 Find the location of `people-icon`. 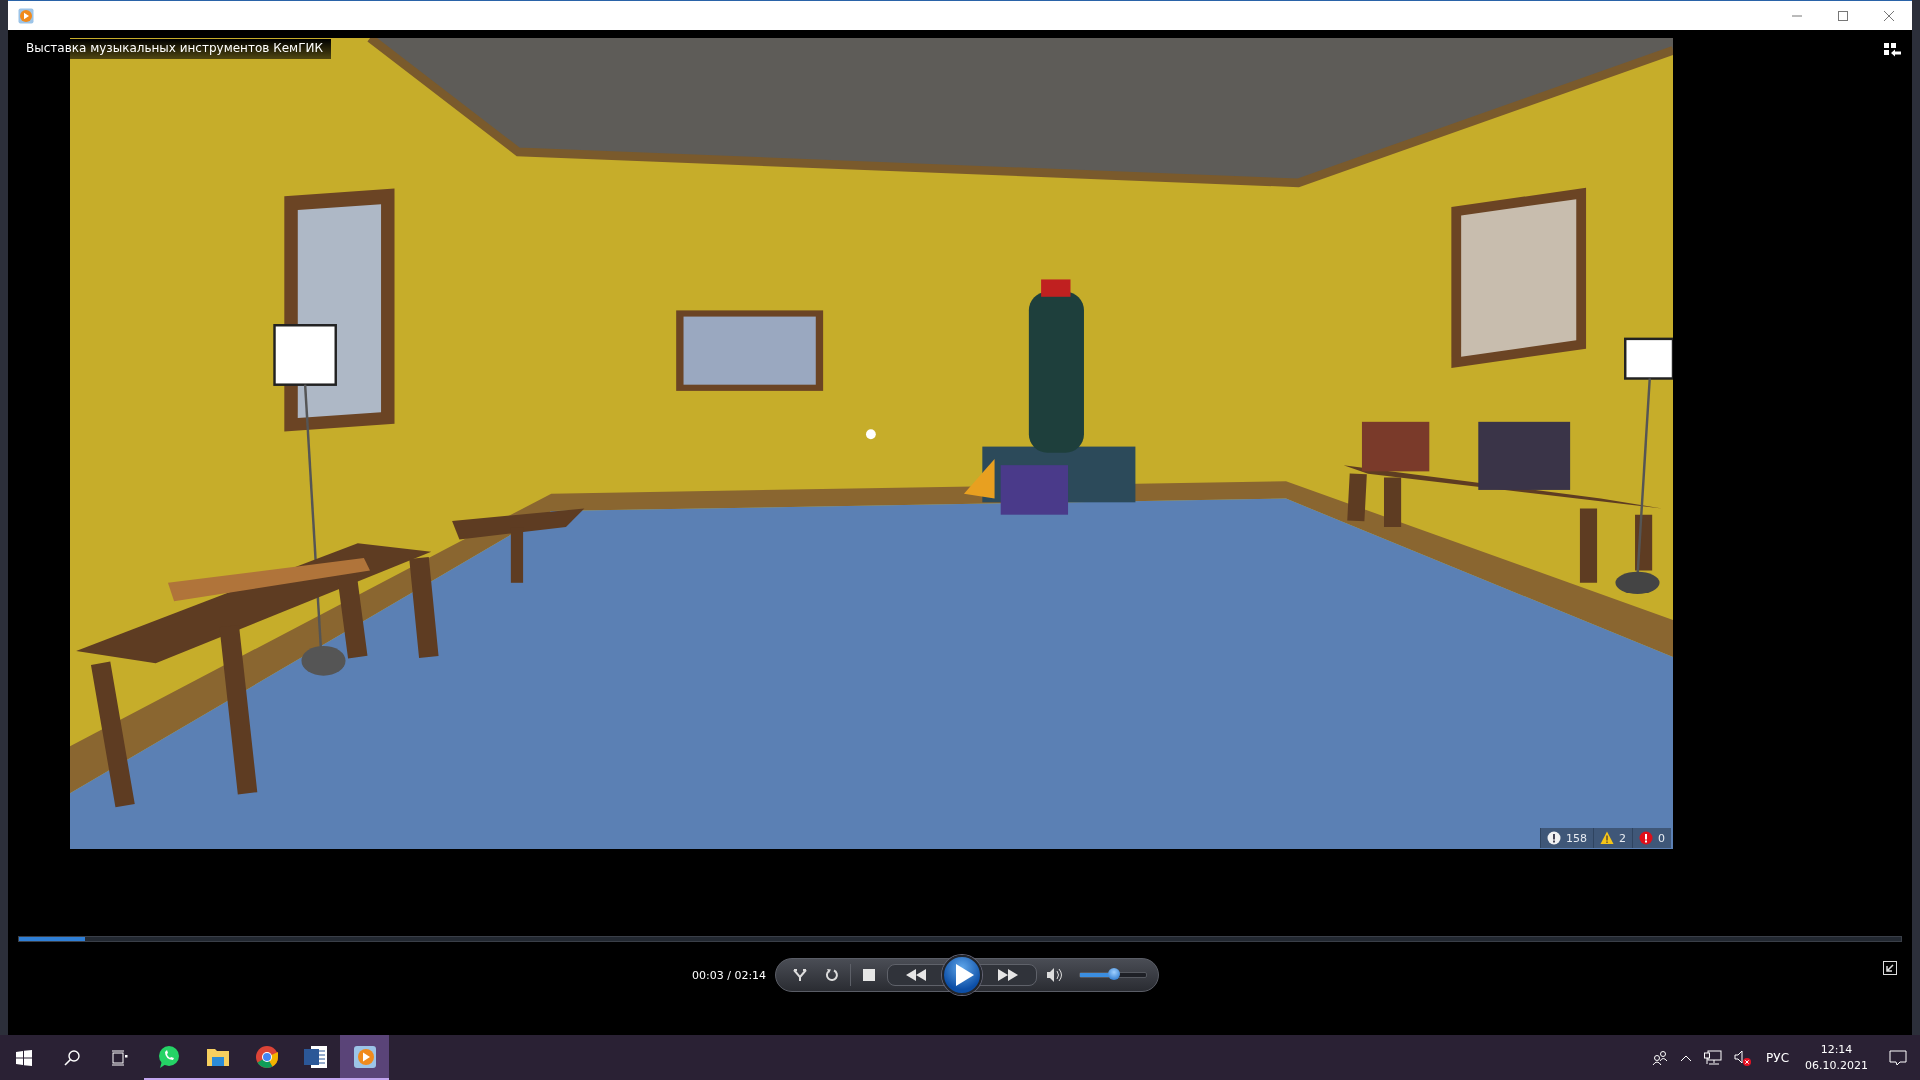

people-icon is located at coordinates (1660, 1057).